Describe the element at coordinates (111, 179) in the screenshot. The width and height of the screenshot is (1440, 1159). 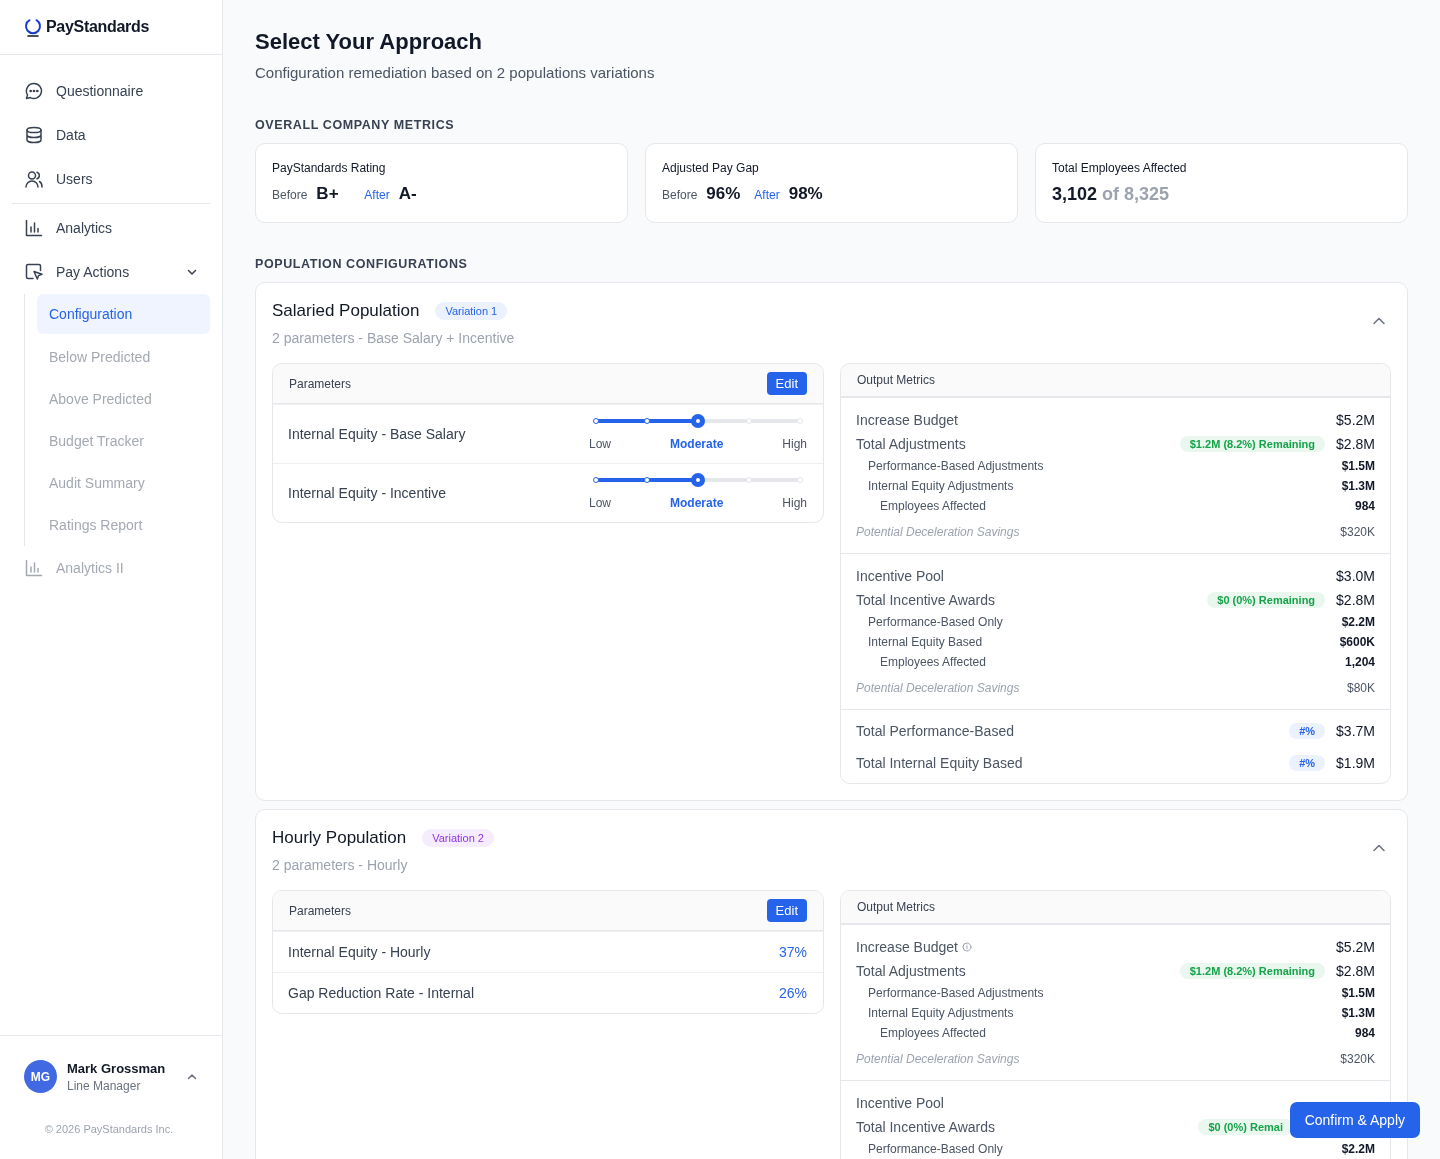
I see `sidebar-item: Users` at that location.